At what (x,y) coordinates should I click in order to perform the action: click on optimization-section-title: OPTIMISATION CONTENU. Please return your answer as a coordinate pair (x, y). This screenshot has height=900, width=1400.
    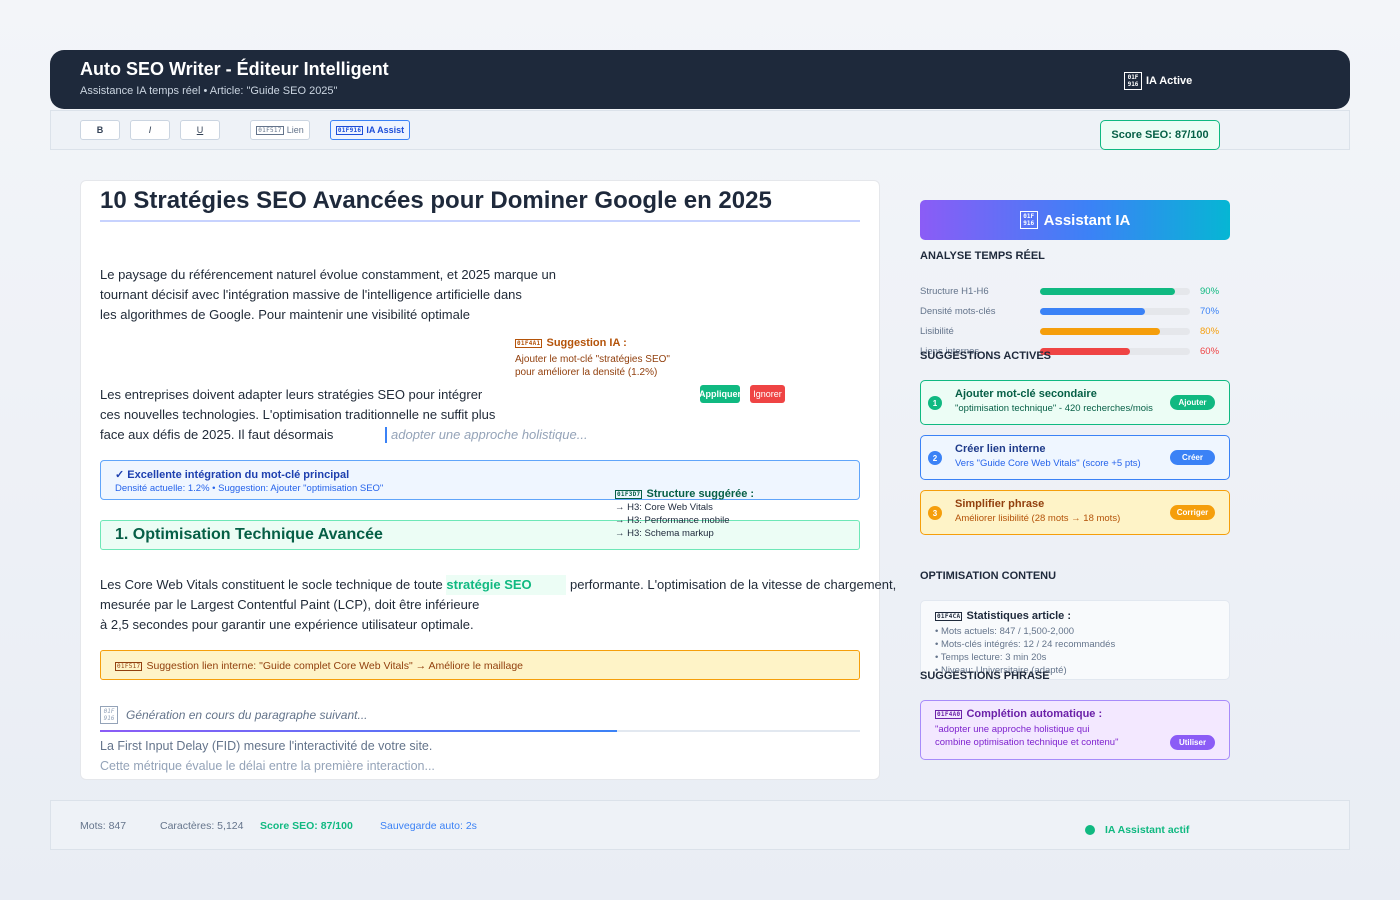
    Looking at the image, I should click on (988, 576).